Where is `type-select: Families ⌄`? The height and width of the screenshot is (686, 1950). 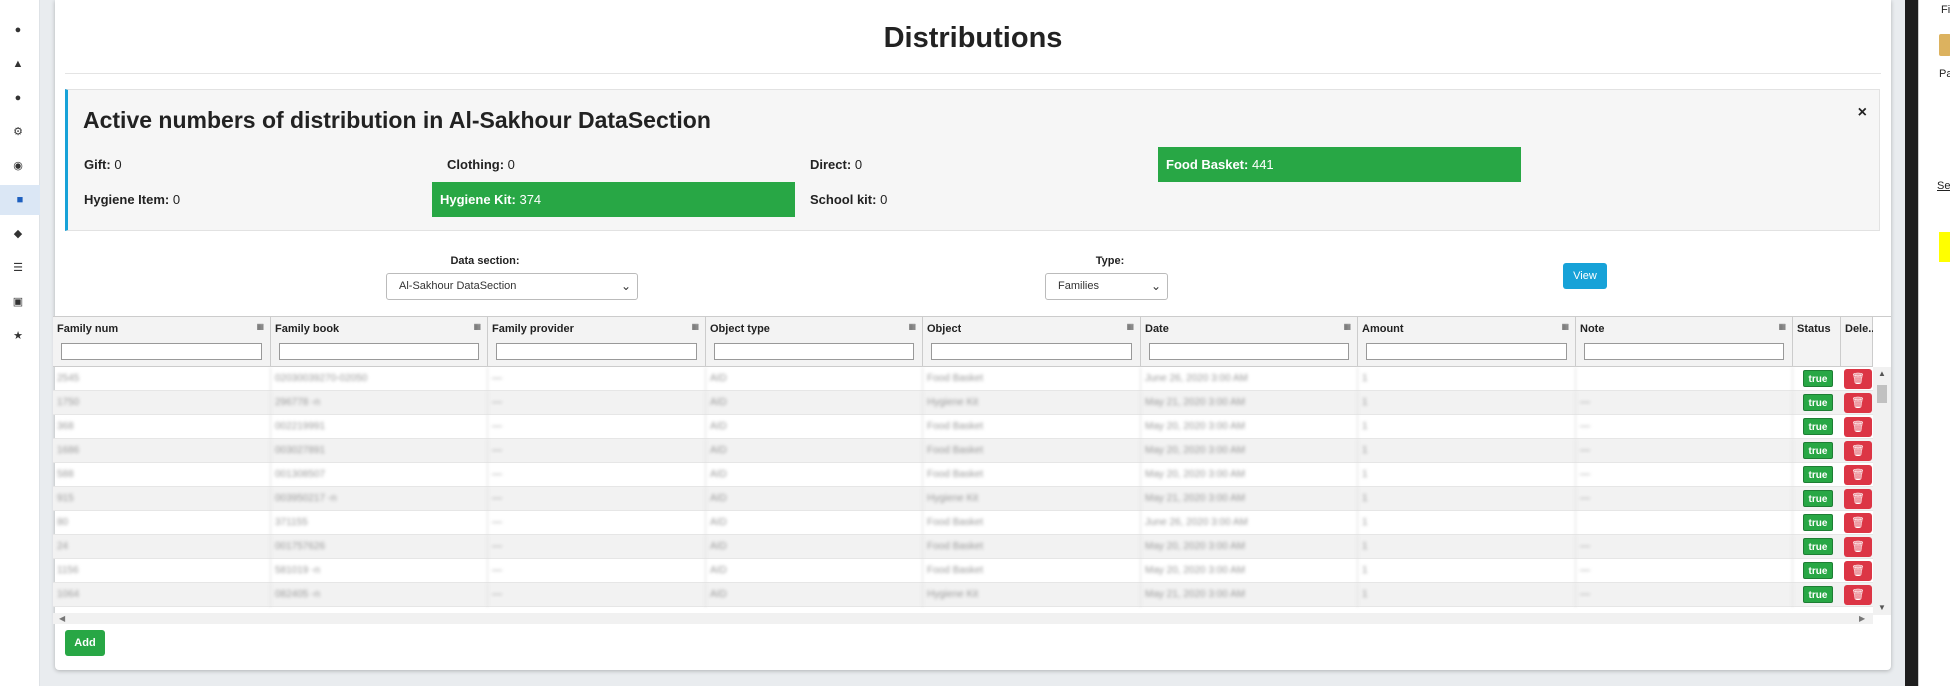
type-select: Families ⌄ is located at coordinates (1106, 286).